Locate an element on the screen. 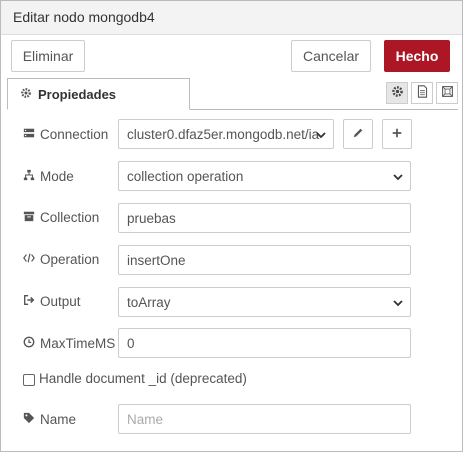 This screenshot has width=463, height=452. handle-id-label: Handle document _id (deprecated) is located at coordinates (143, 378).